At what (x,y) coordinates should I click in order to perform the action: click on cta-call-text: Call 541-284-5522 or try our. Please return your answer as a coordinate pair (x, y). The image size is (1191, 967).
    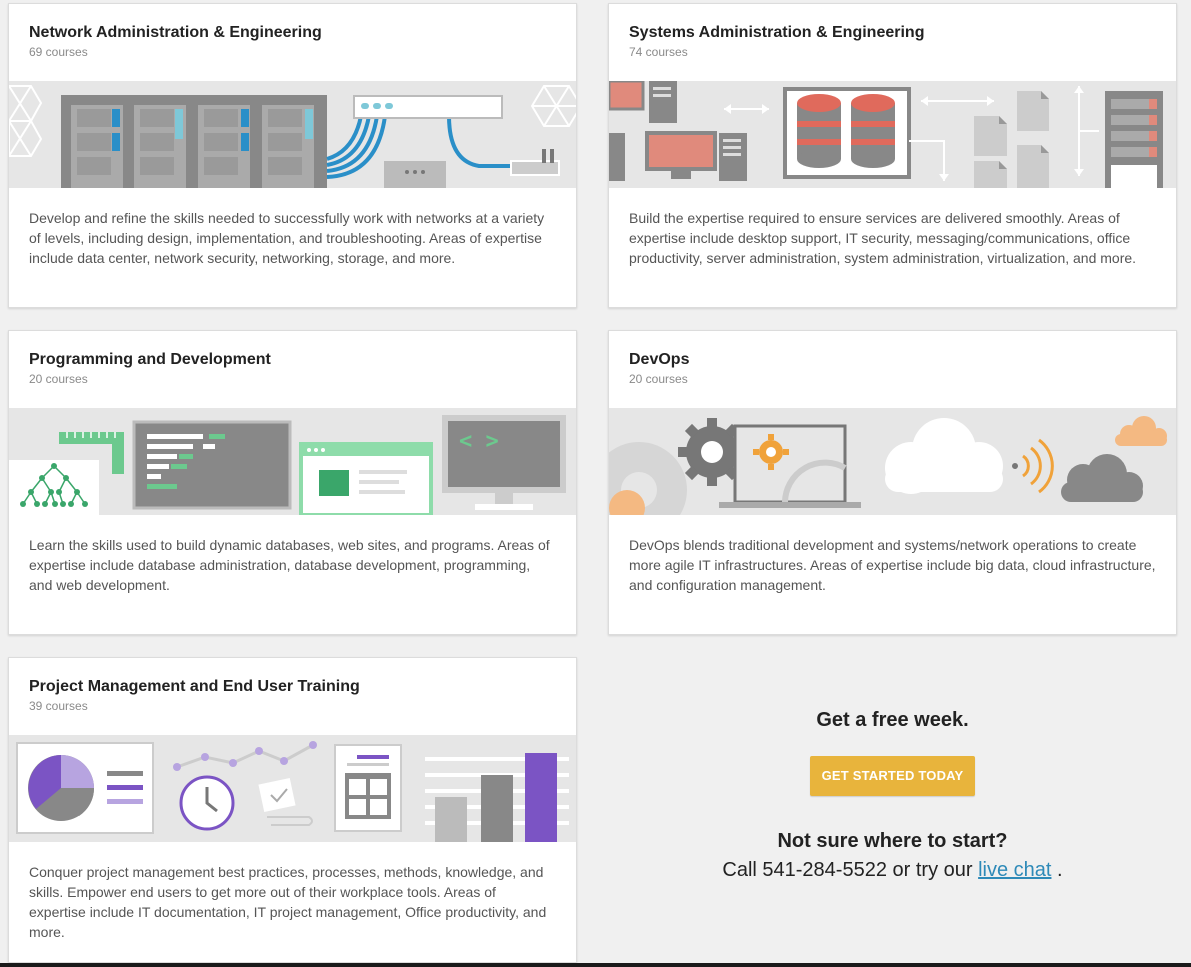
    Looking at the image, I should click on (847, 870).